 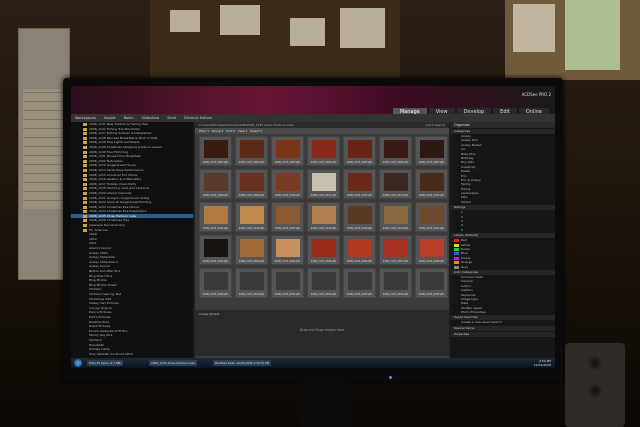 What do you see at coordinates (395, 294) in the screenshot?
I see `thumbnail-filename: 2008_1225_0034.JPG` at bounding box center [395, 294].